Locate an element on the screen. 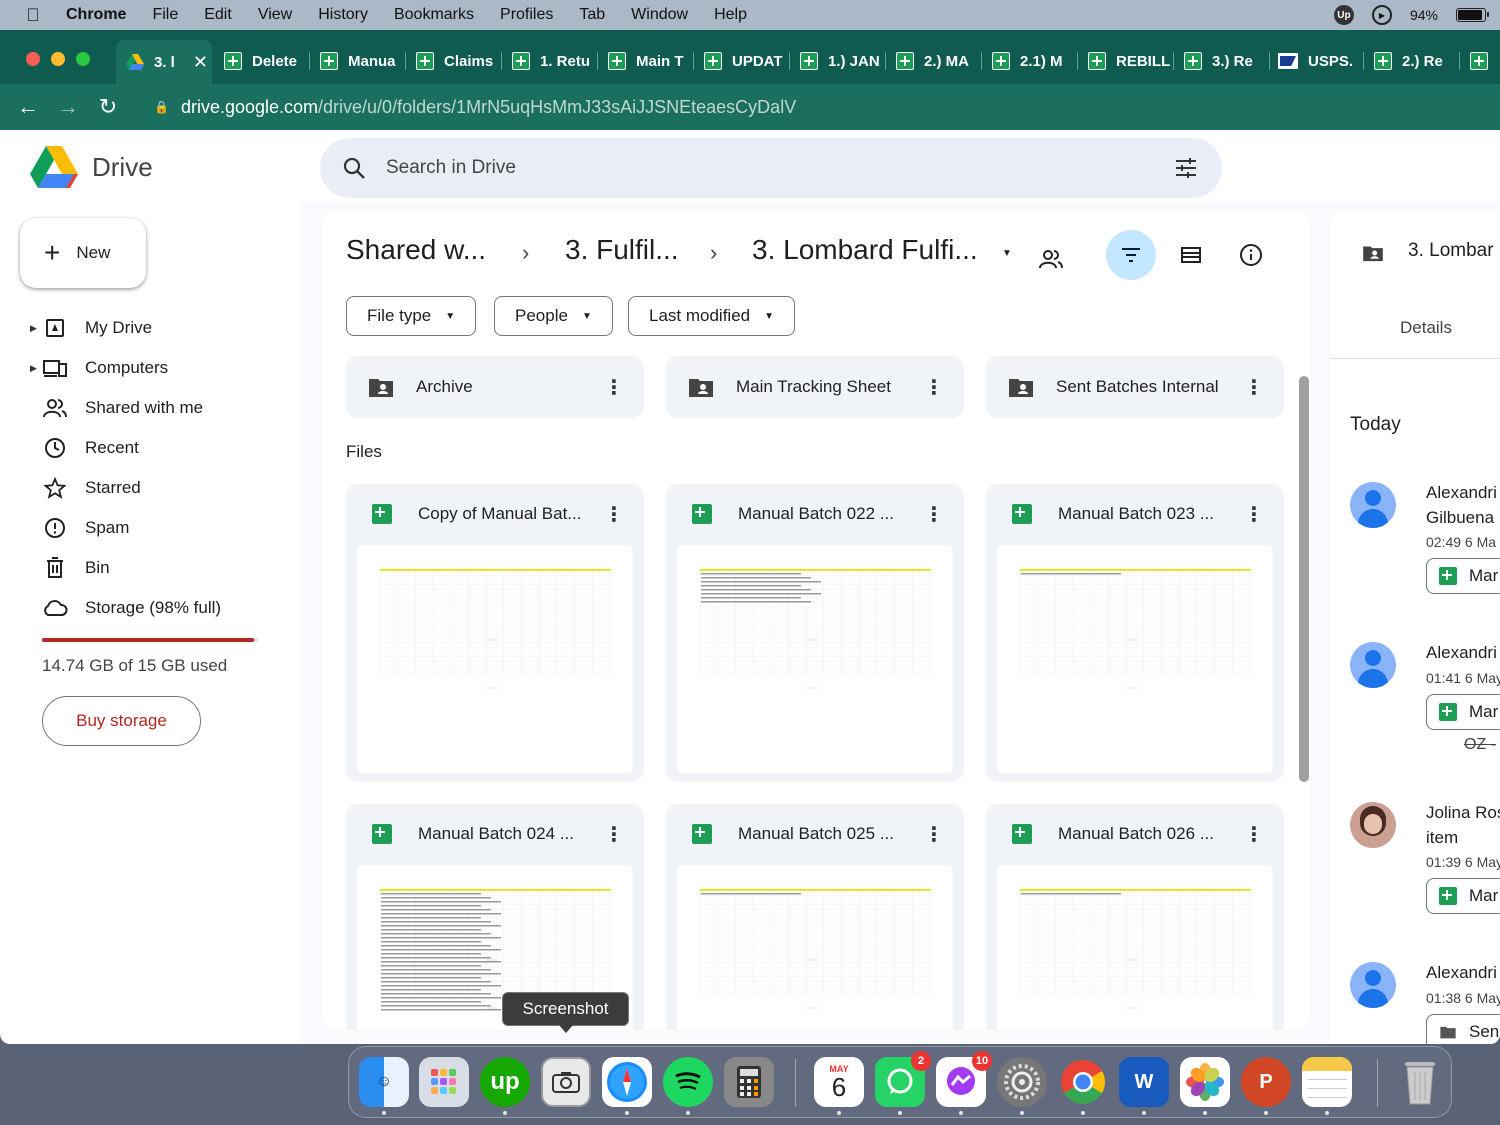 This screenshot has height=1125, width=1500. file-card: Manual Batch 025 ... ⋮ is located at coordinates (815, 917).